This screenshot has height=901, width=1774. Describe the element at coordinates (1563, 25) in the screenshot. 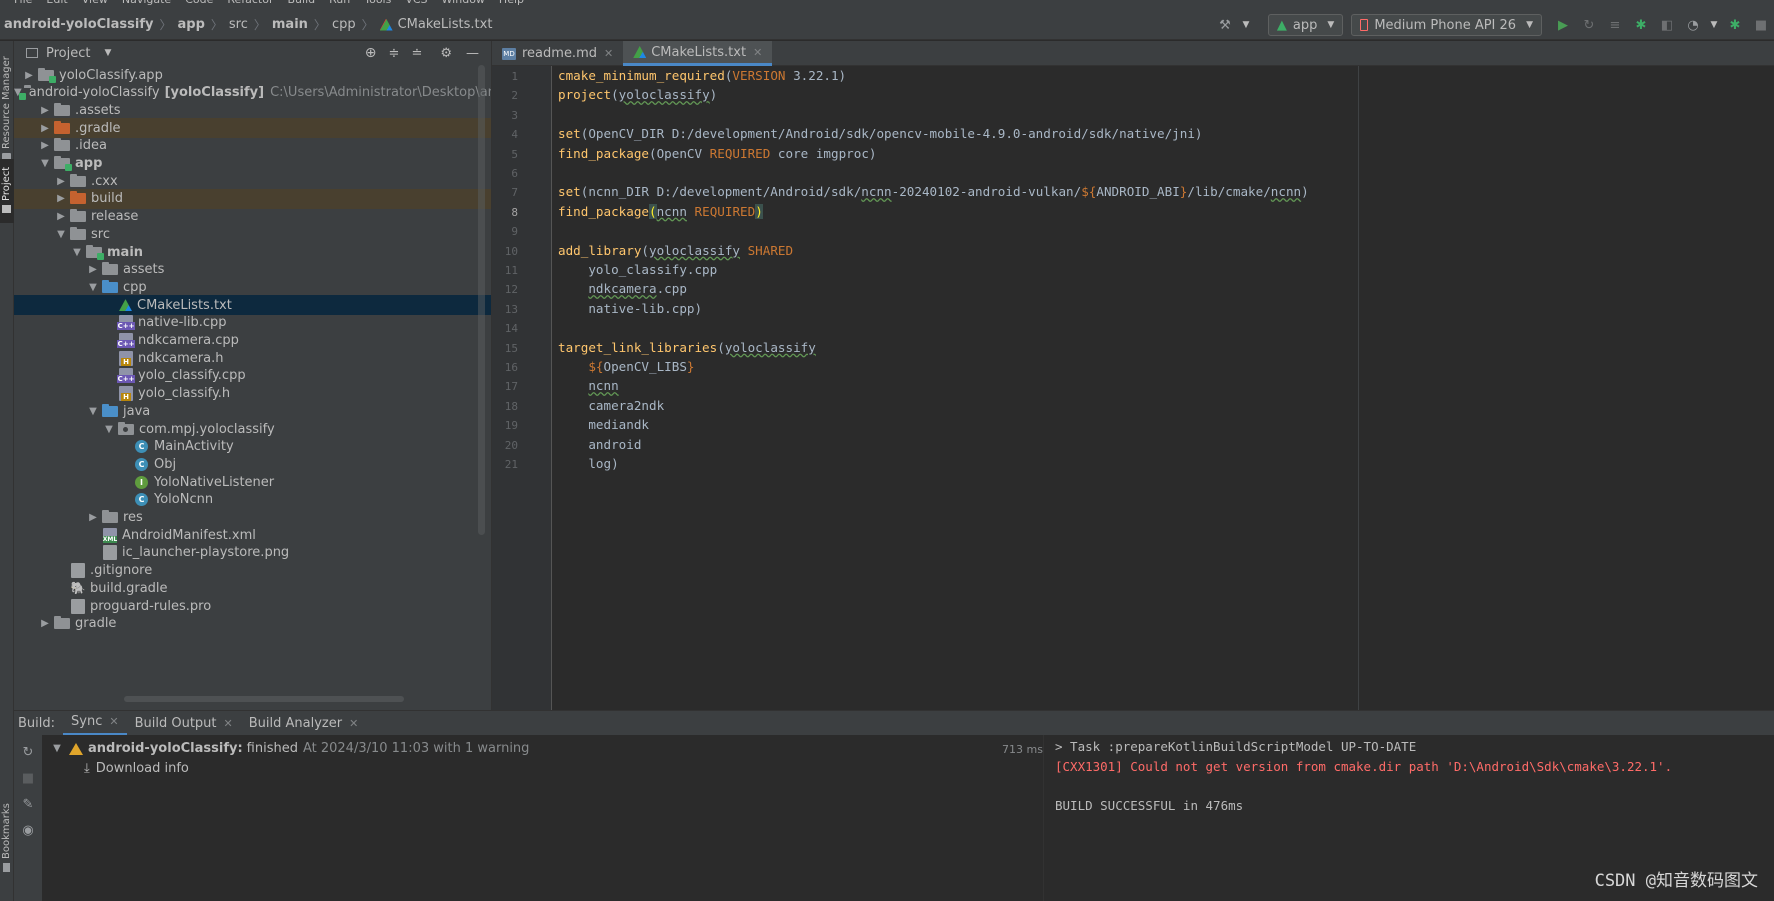

I see `run-icon: ▶` at that location.